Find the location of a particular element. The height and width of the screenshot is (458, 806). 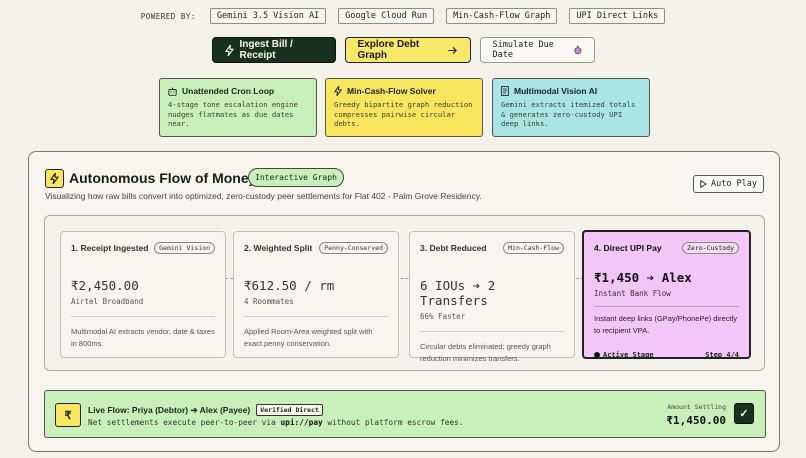

feature-title: Unattended Cron Loop is located at coordinates (228, 91).